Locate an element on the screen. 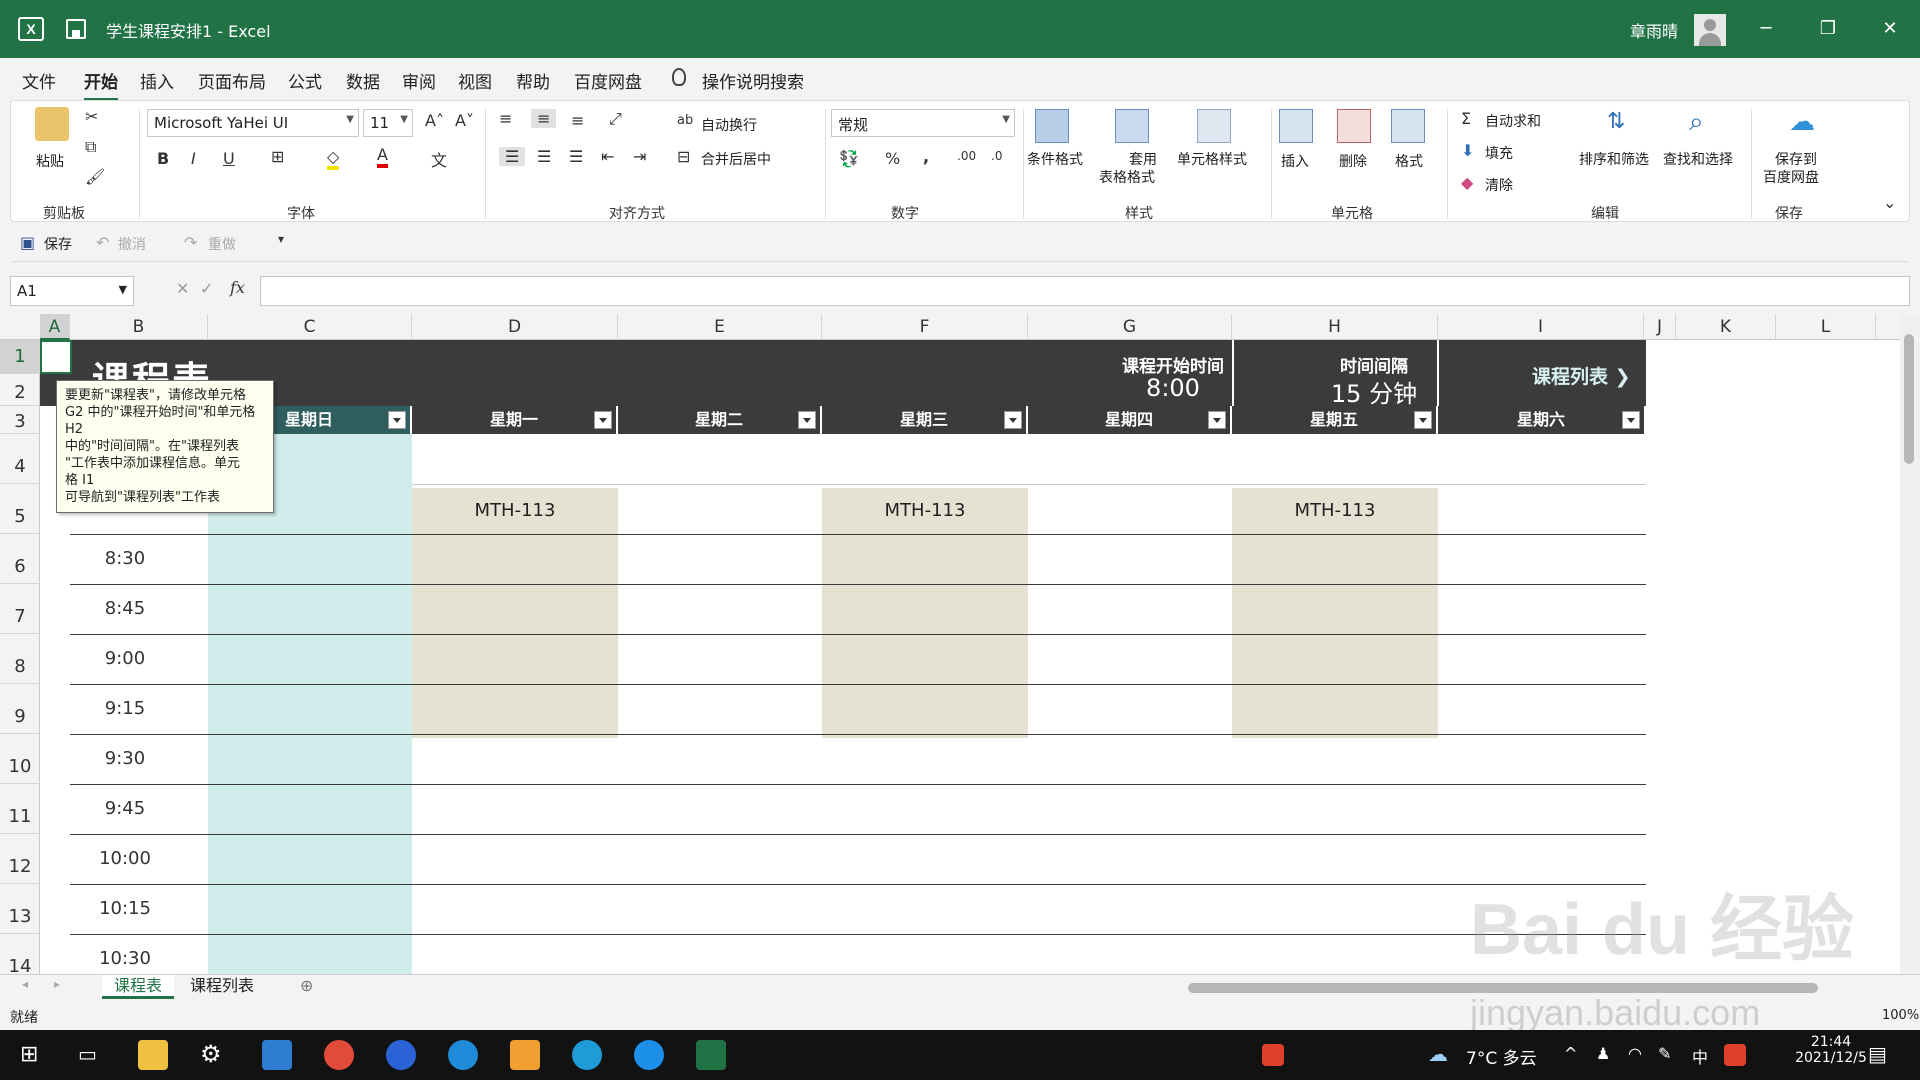 Image resolution: width=1920 pixels, height=1080 pixels. insert-cells-button: 插入 is located at coordinates (1295, 161).